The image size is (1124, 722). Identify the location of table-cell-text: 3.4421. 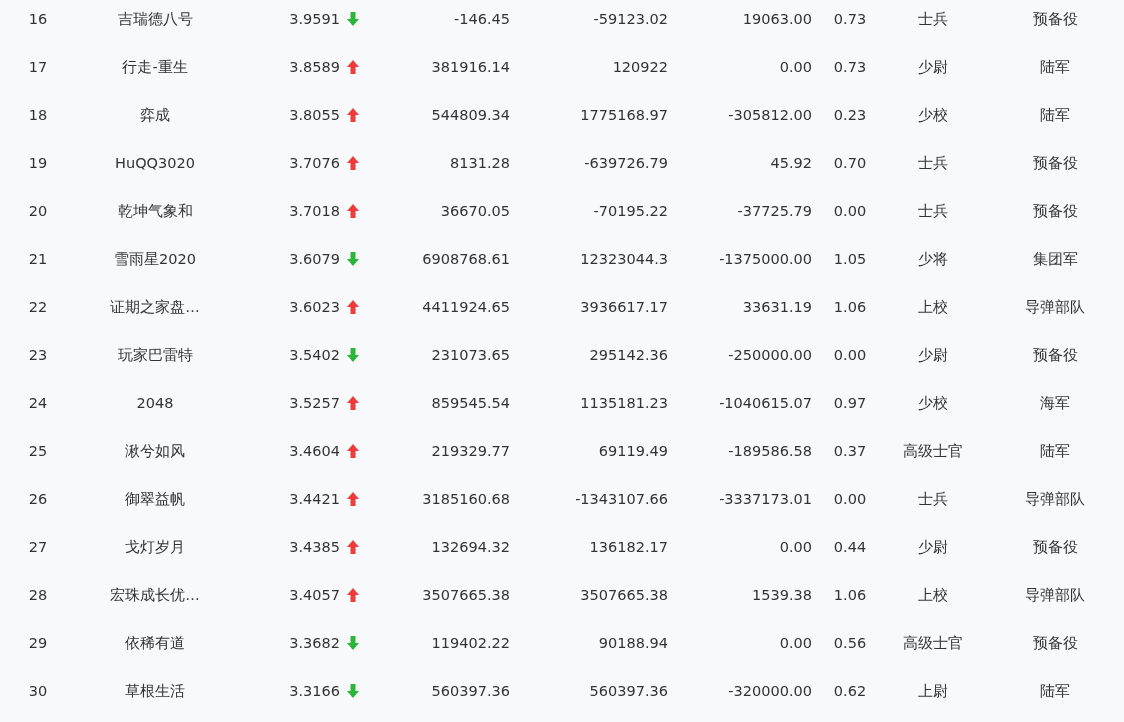
(314, 499).